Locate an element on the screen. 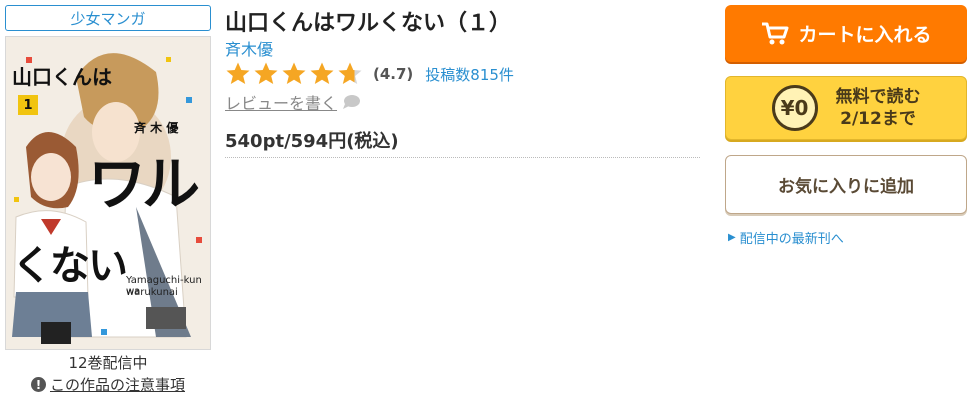 Image resolution: width=973 pixels, height=401 pixels. write-review-label: レビューを書く is located at coordinates (281, 103).